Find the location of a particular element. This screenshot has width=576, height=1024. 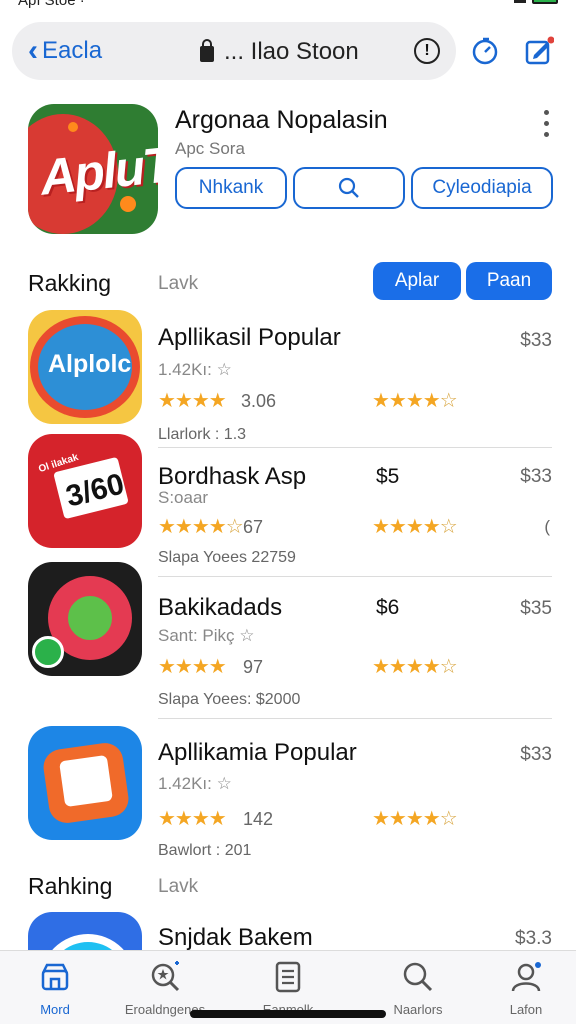

app-mid-price: $5 is located at coordinates (388, 476).